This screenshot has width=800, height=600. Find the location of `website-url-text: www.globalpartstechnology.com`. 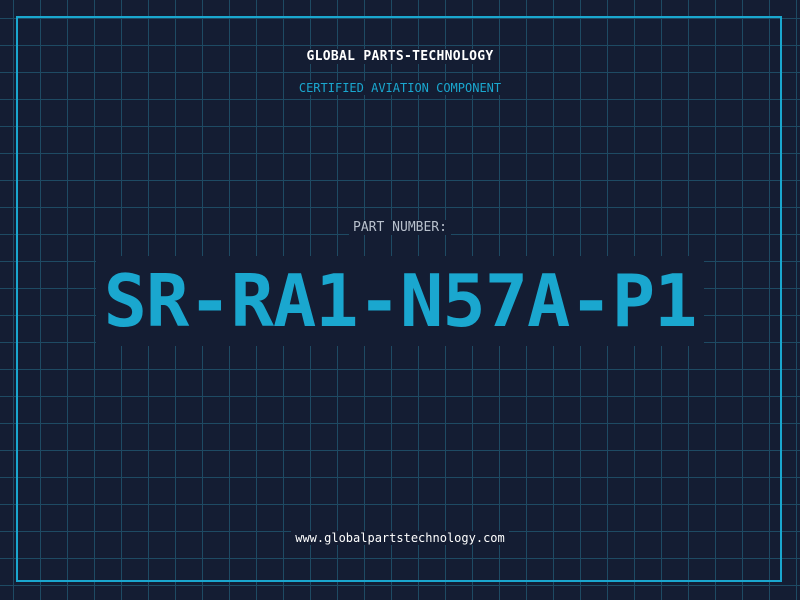

website-url-text: www.globalpartstechnology.com is located at coordinates (400, 538).